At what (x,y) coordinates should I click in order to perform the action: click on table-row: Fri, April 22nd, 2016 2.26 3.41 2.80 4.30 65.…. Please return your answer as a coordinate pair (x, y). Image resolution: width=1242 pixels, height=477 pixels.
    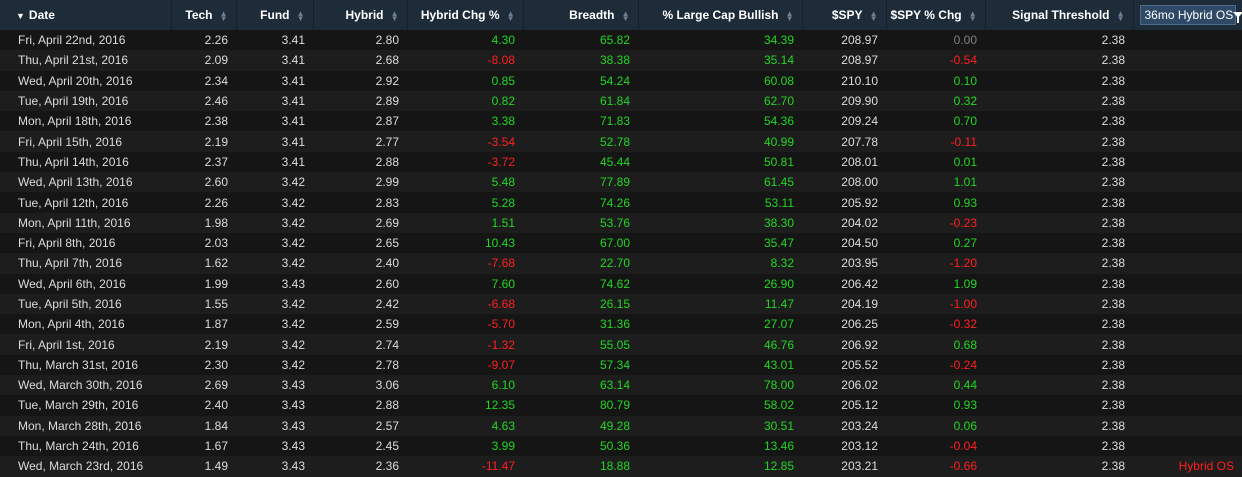
    Looking at the image, I should click on (621, 40).